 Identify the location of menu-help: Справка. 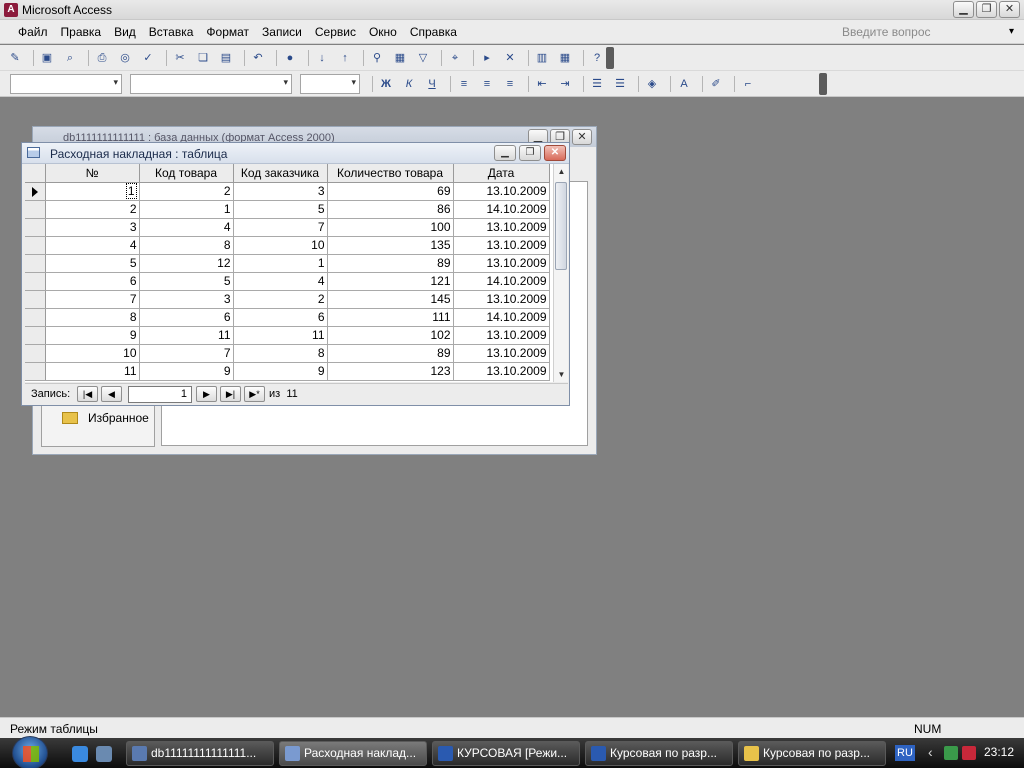
(433, 32).